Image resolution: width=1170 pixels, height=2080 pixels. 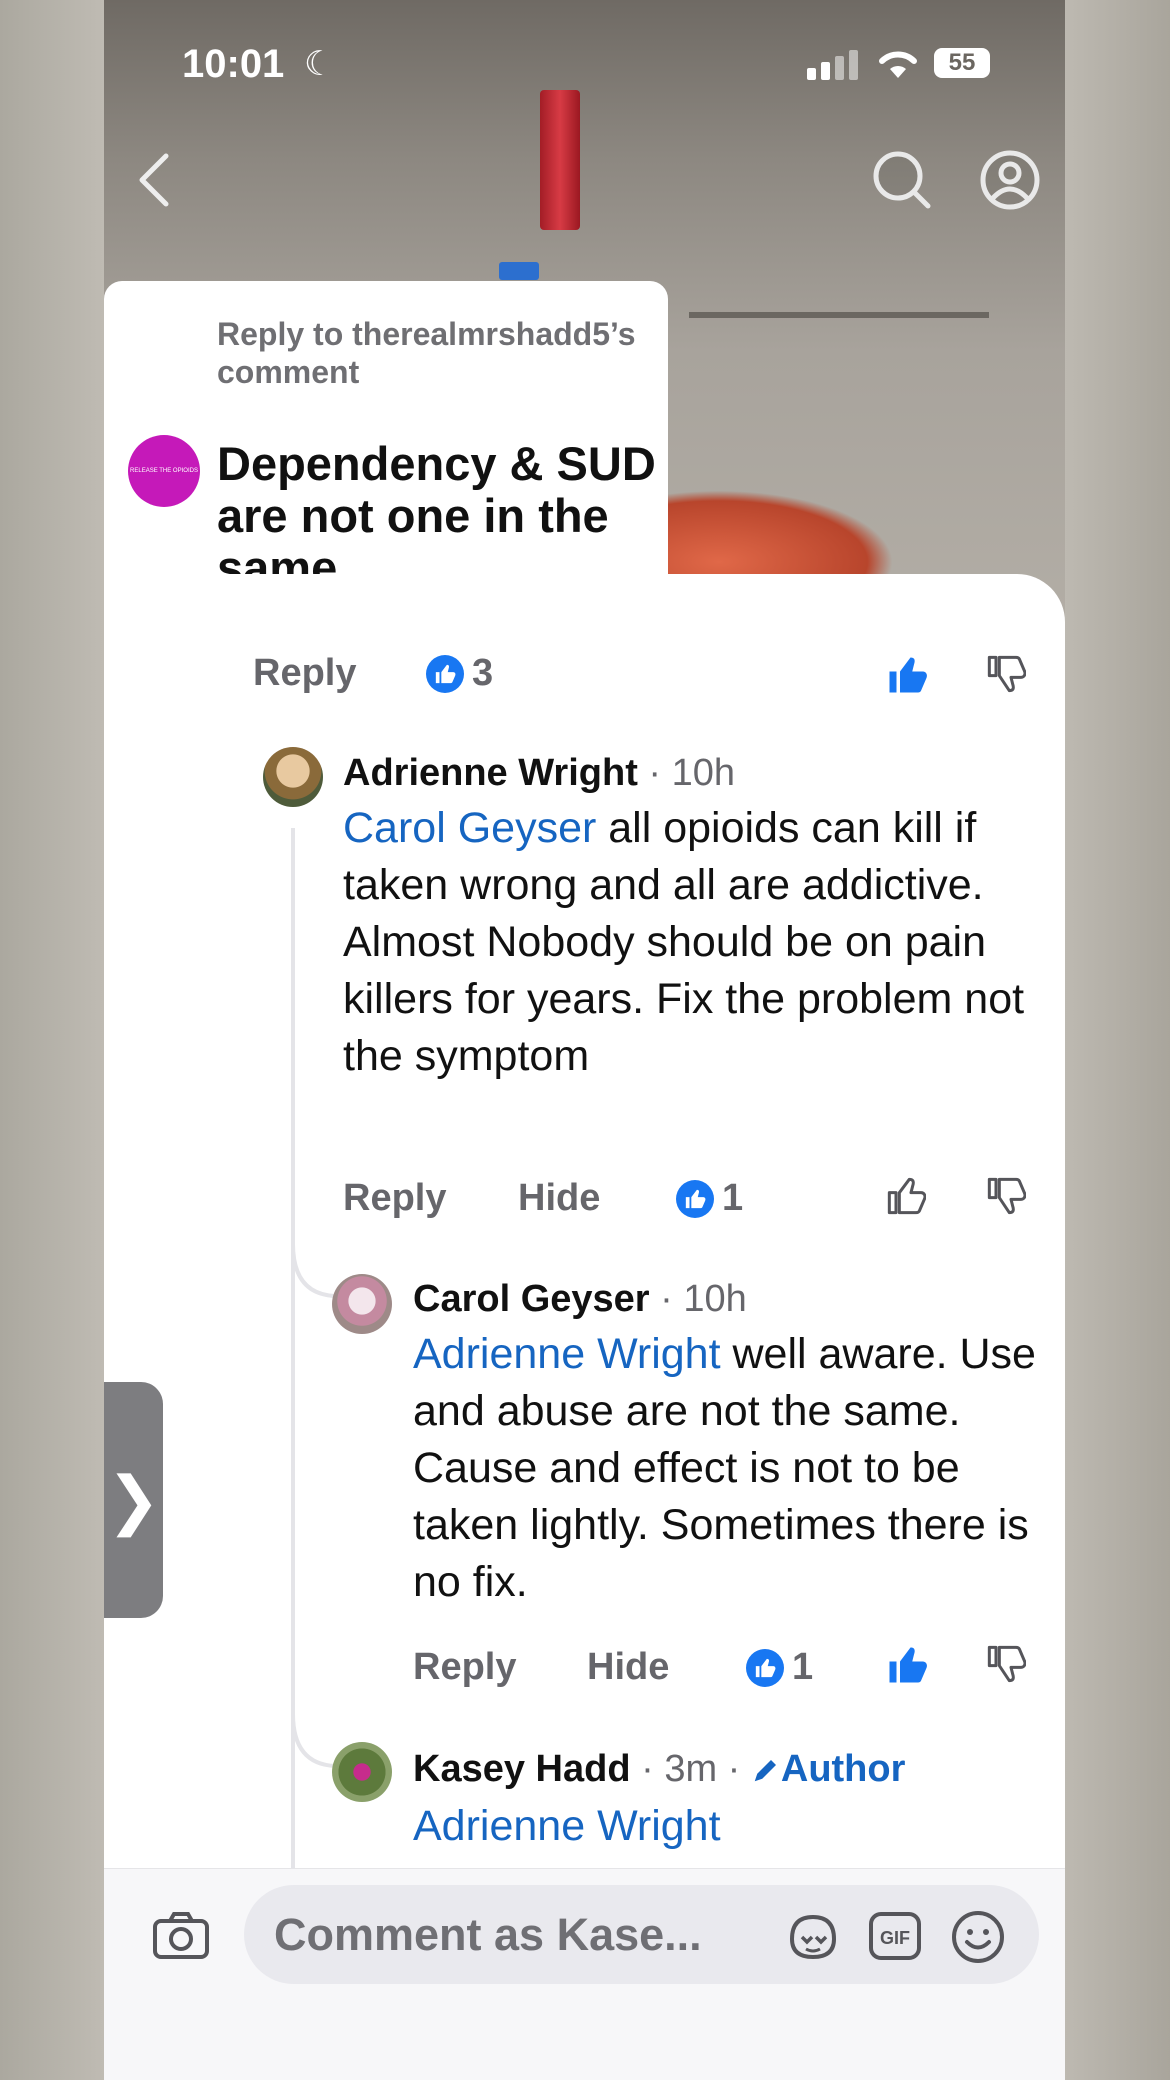 I want to click on comment-header: Kasey Hadd · 3m · Author, so click(x=659, y=1769).